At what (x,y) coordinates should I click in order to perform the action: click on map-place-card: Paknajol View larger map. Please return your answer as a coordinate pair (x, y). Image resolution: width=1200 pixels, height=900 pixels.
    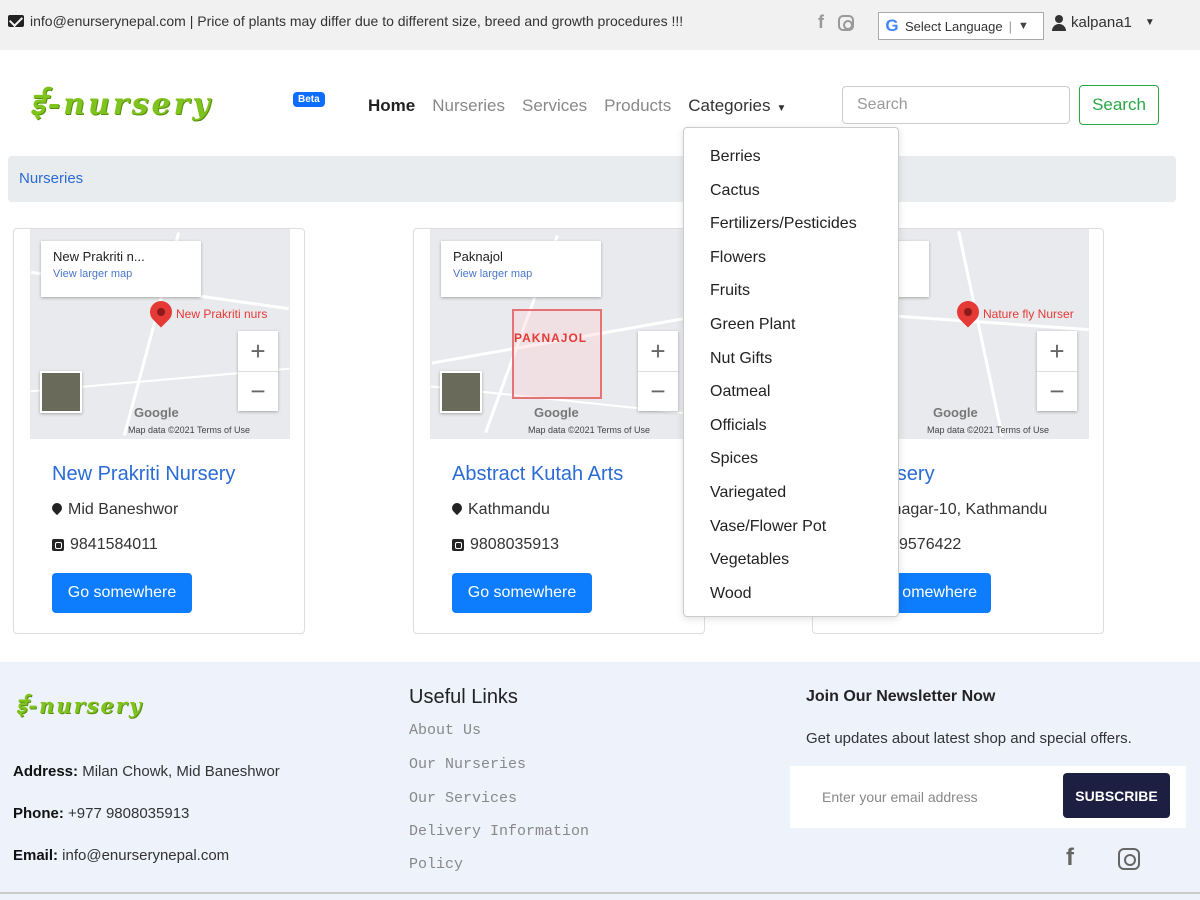
    Looking at the image, I should click on (521, 269).